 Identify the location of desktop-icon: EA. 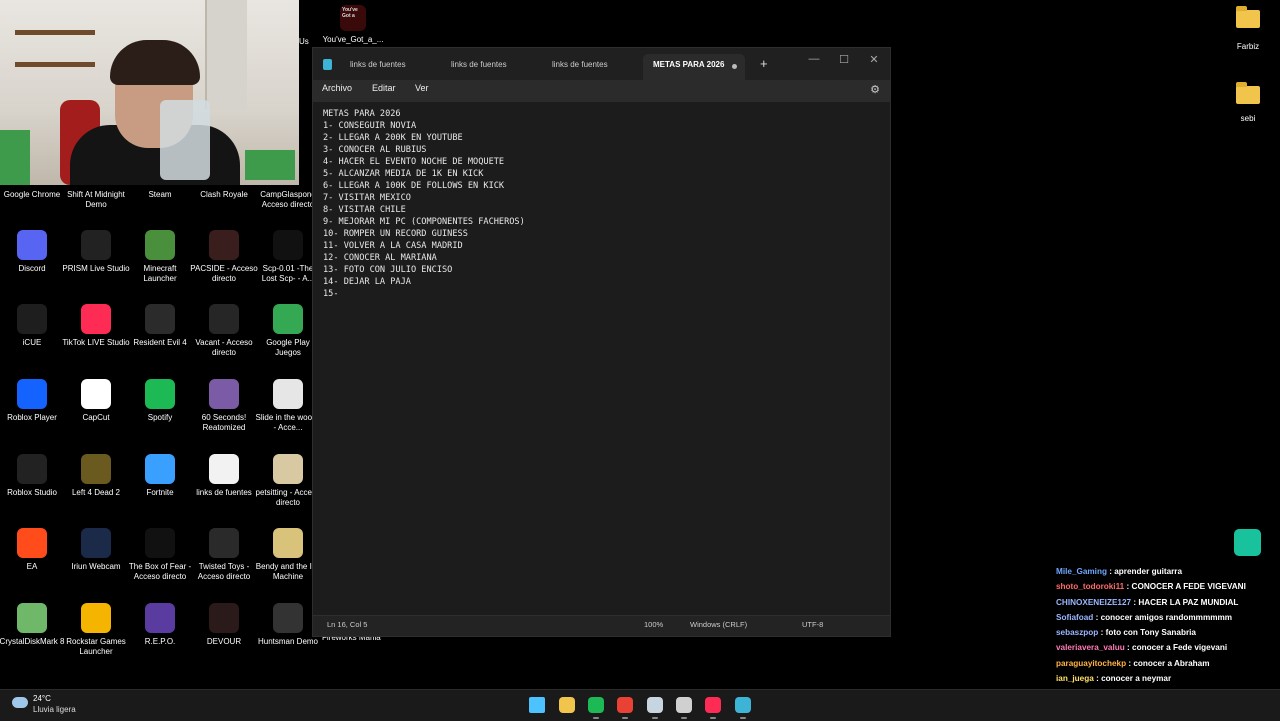
(33, 550).